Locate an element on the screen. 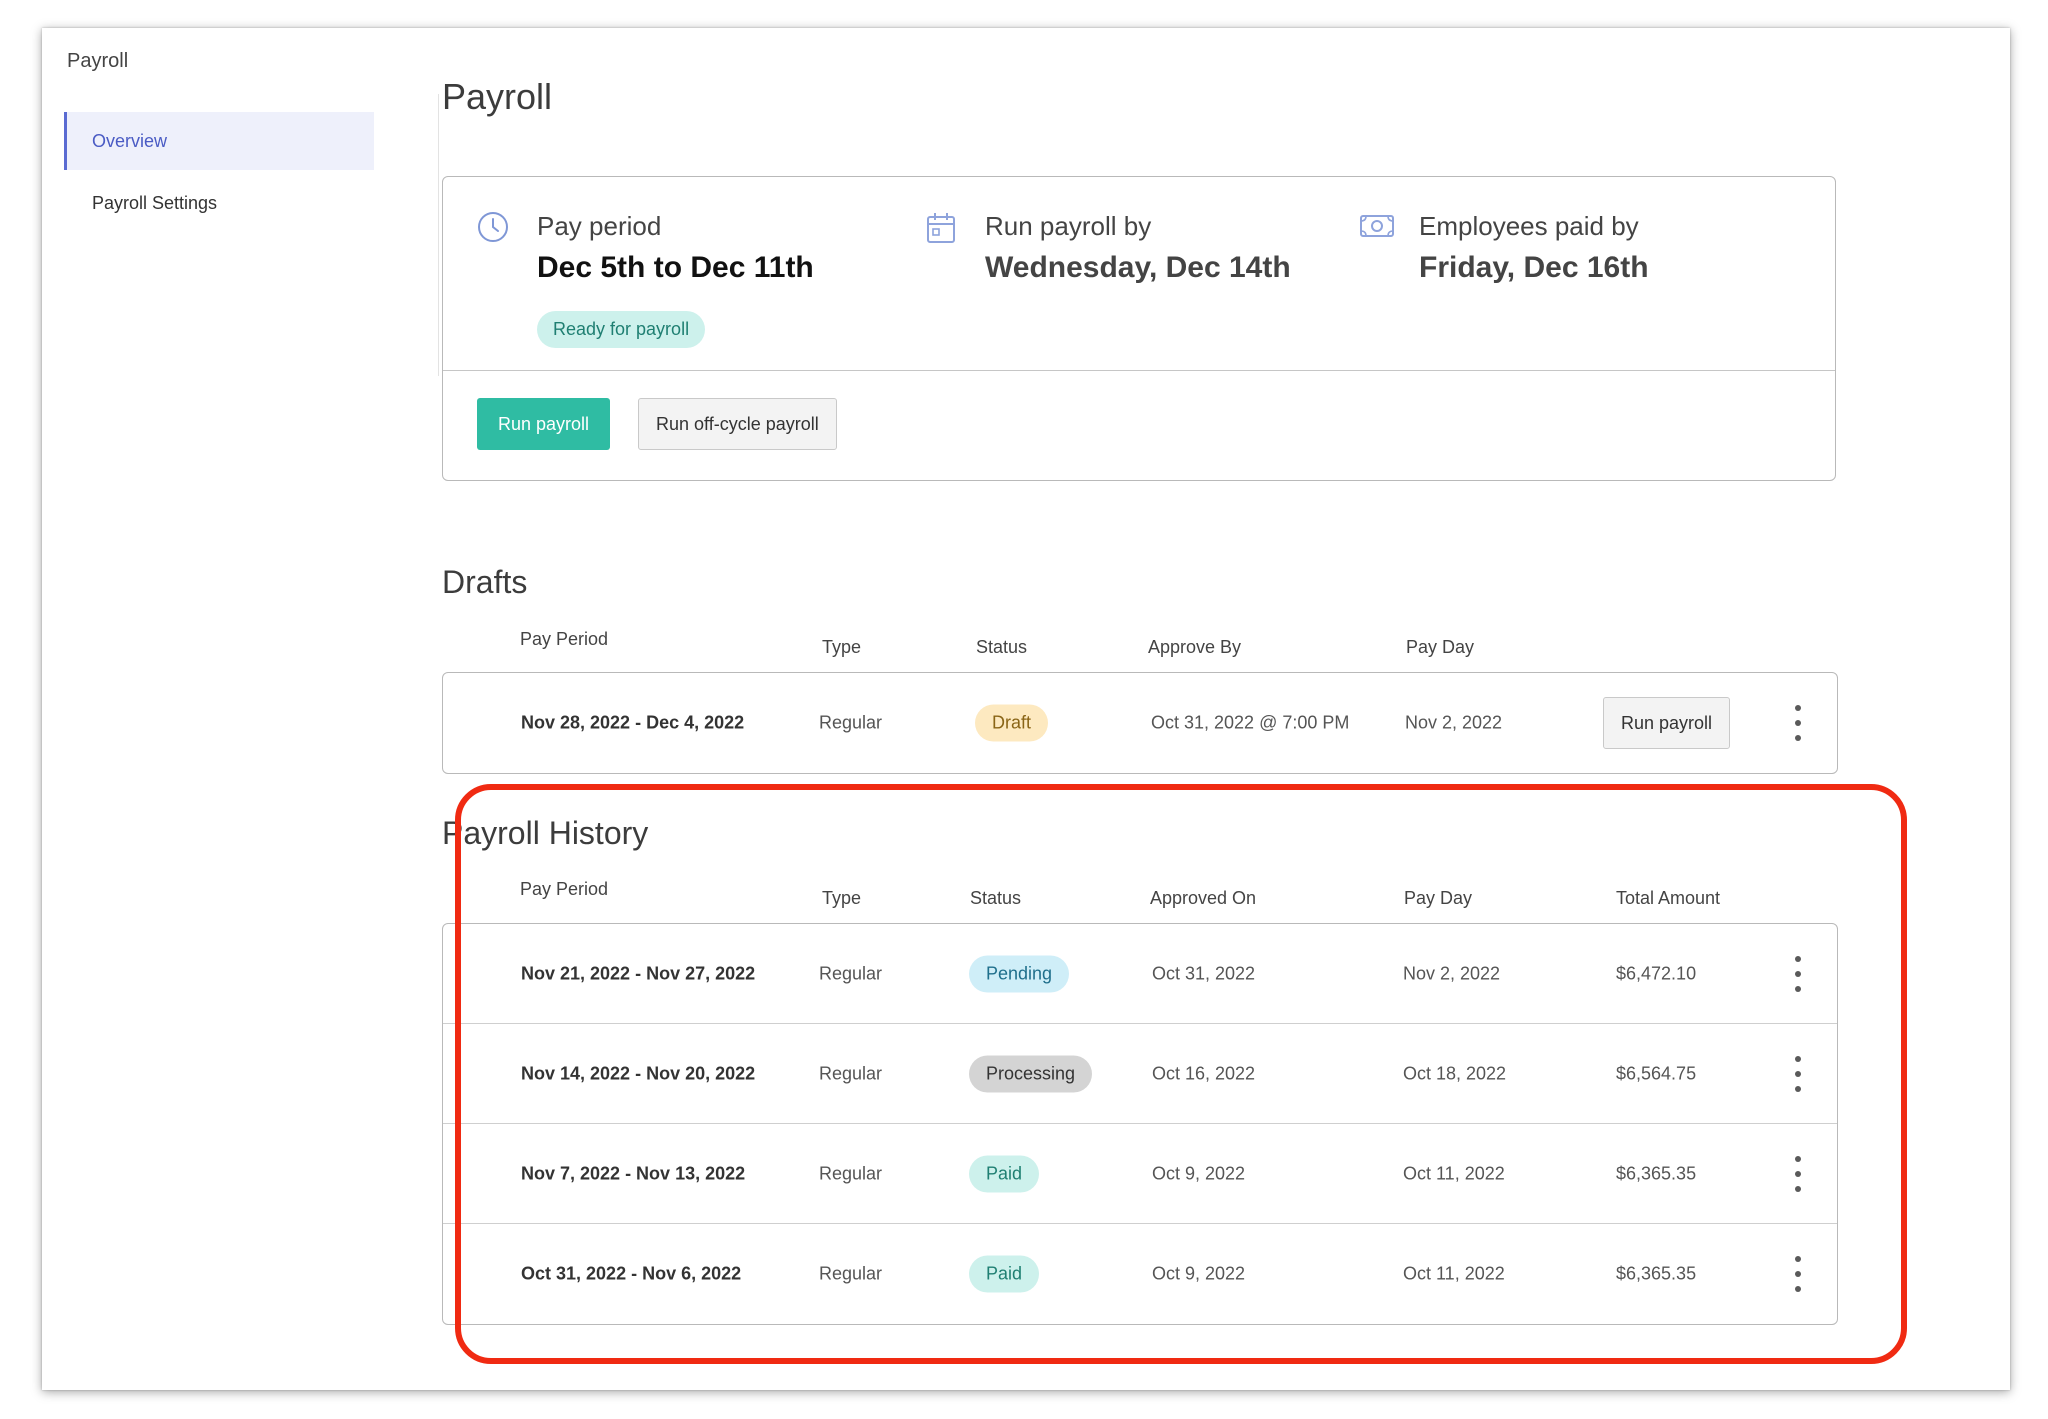 Image resolution: width=2048 pixels, height=1419 pixels. run-off-cycle-payroll-button: Run off-cycle payroll is located at coordinates (737, 424).